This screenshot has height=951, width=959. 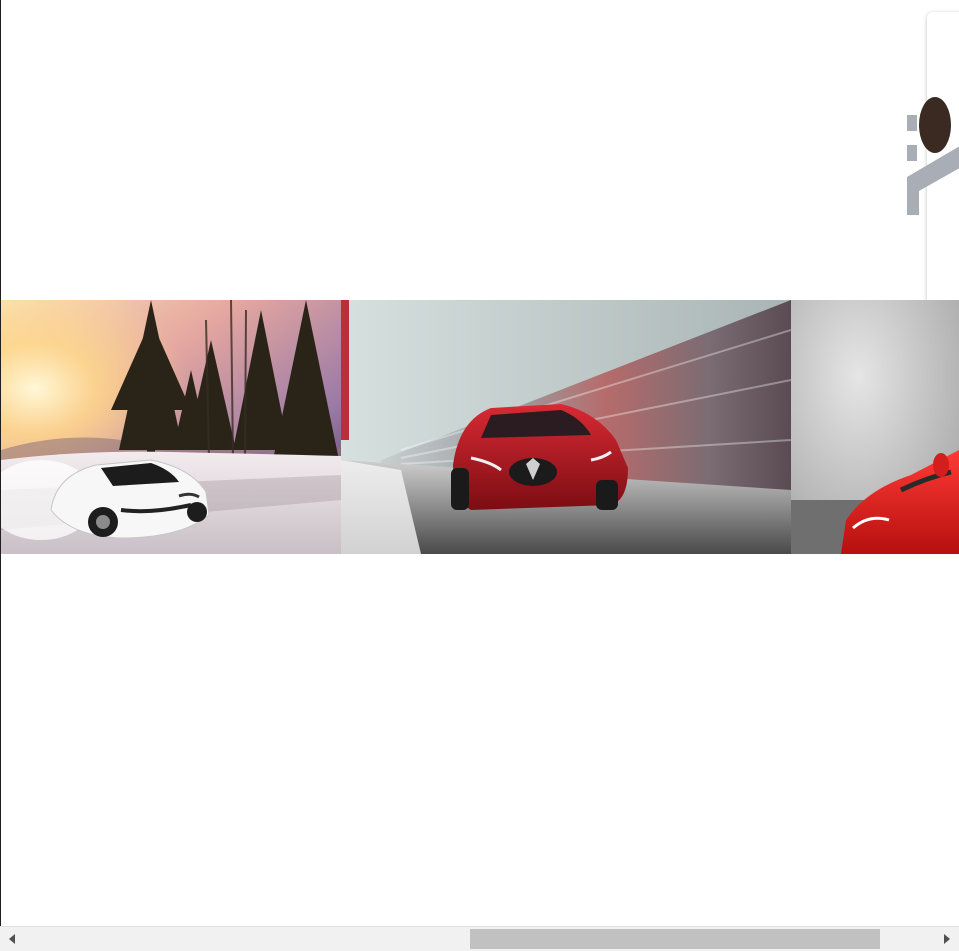 I want to click on horizontal-scrollbar, so click(x=479, y=938).